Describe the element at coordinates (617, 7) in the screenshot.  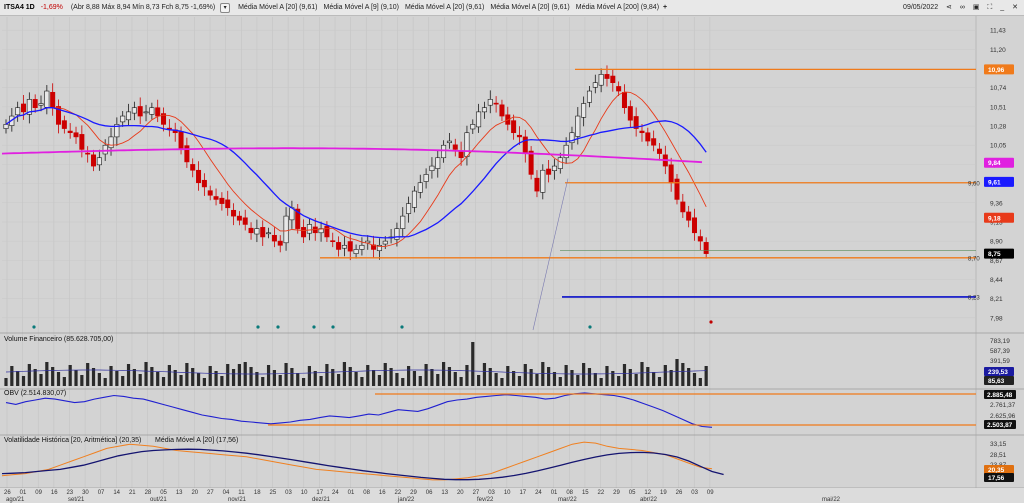
I see `header-indicator-4: Média Móvel A [200] (9,84)` at that location.